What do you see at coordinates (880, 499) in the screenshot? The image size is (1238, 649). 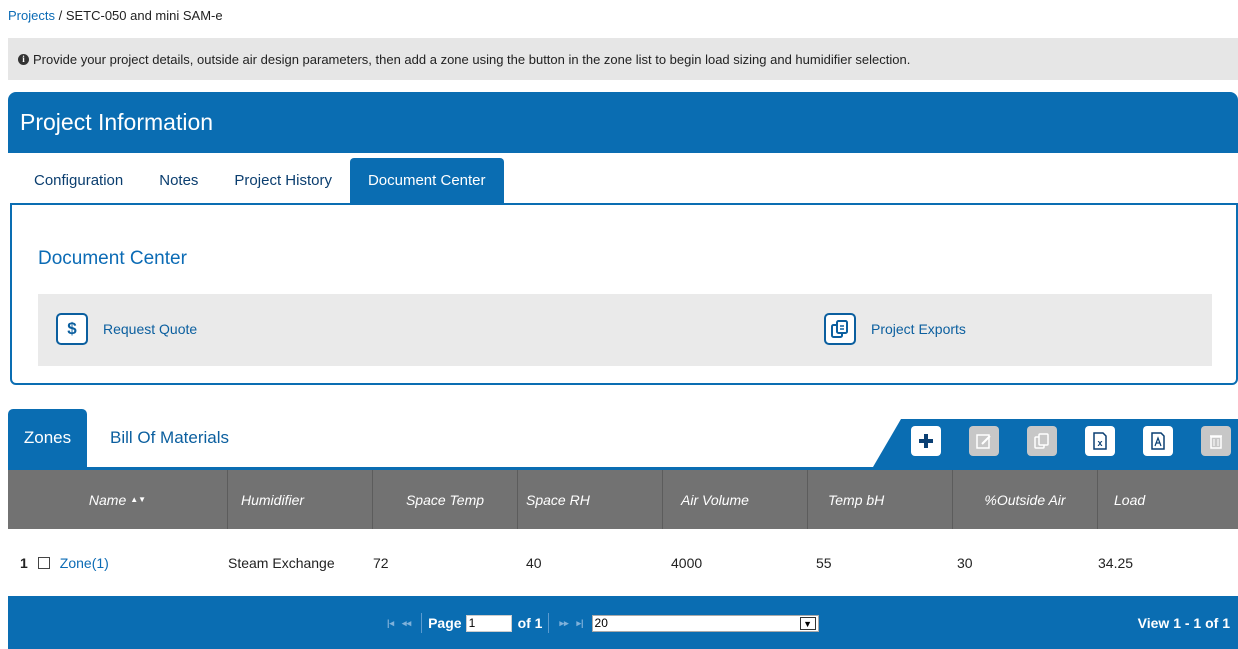 I see `column-header-temp-bh: Temp bH` at bounding box center [880, 499].